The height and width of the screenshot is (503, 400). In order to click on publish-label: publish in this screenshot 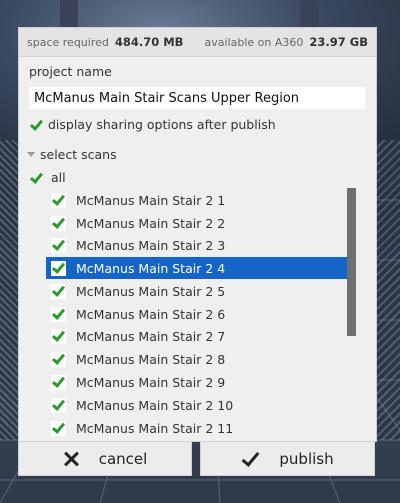, I will do `click(306, 458)`.